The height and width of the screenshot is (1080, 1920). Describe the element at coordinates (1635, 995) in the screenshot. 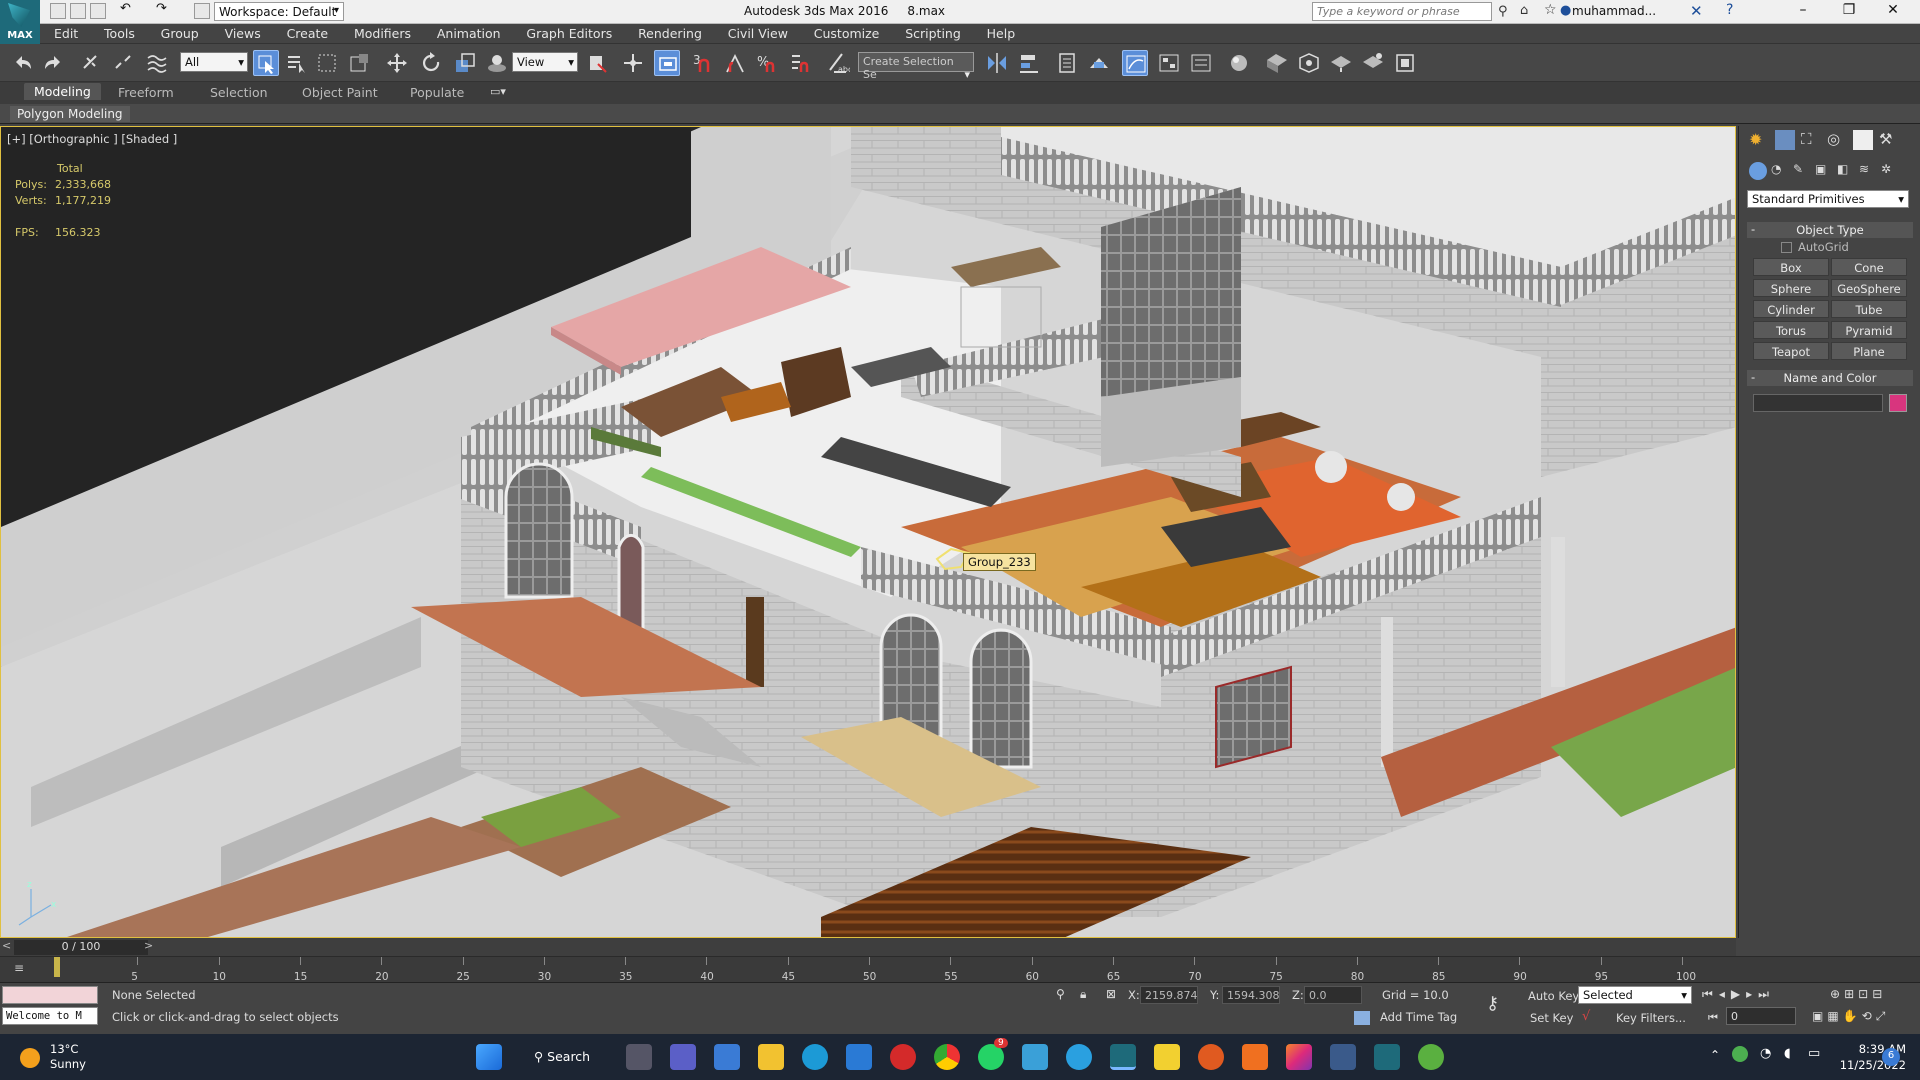

I see `key-filter-selection-dropdown: Selected ▾` at that location.